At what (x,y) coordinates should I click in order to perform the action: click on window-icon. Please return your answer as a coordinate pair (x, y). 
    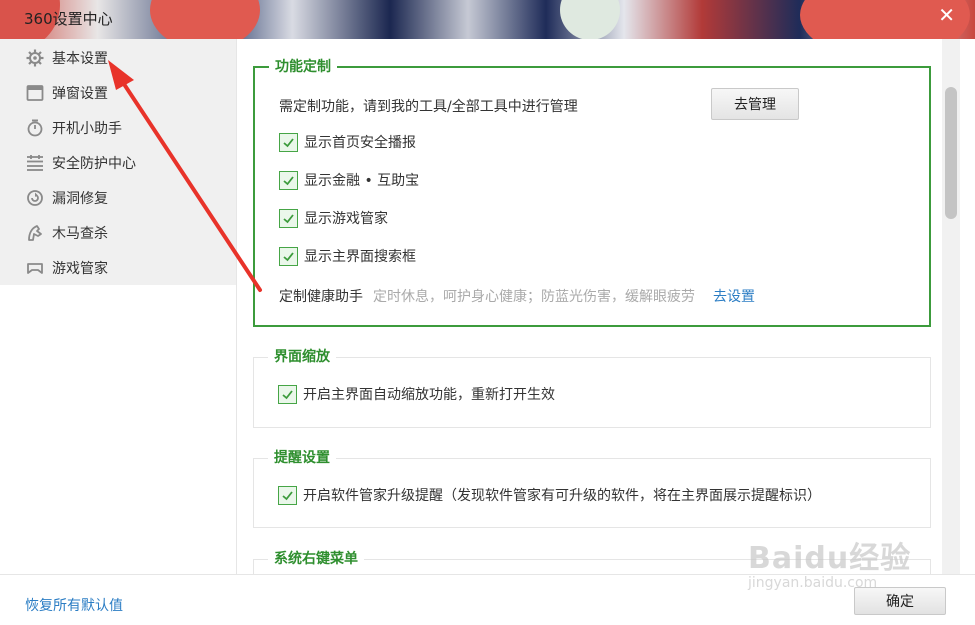
    Looking at the image, I should click on (35, 93).